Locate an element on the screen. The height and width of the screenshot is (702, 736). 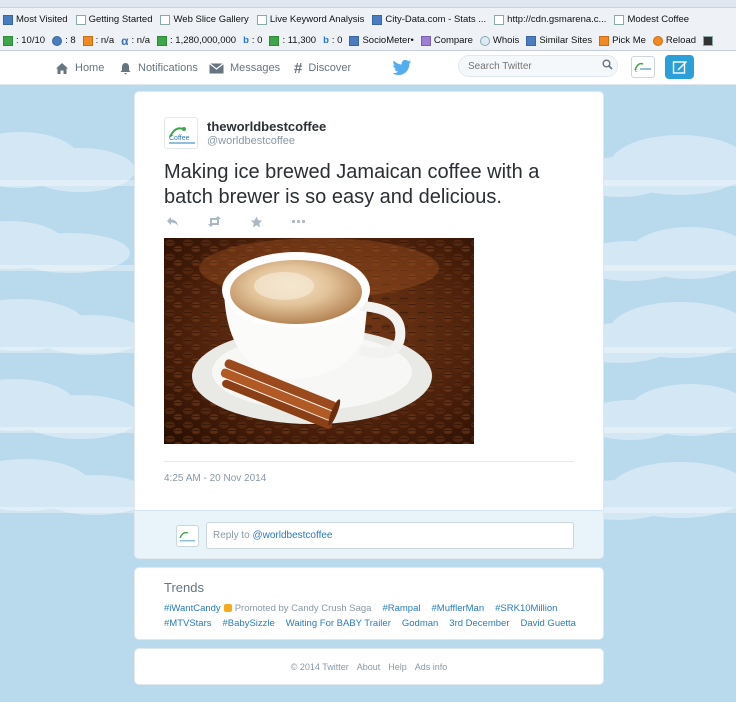
addon-pick-me: Pick Me is located at coordinates (622, 40).